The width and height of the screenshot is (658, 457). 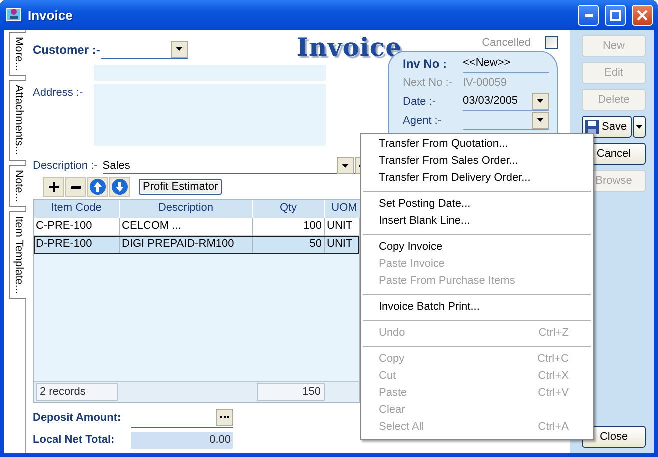 I want to click on minimize-button, so click(x=588, y=15).